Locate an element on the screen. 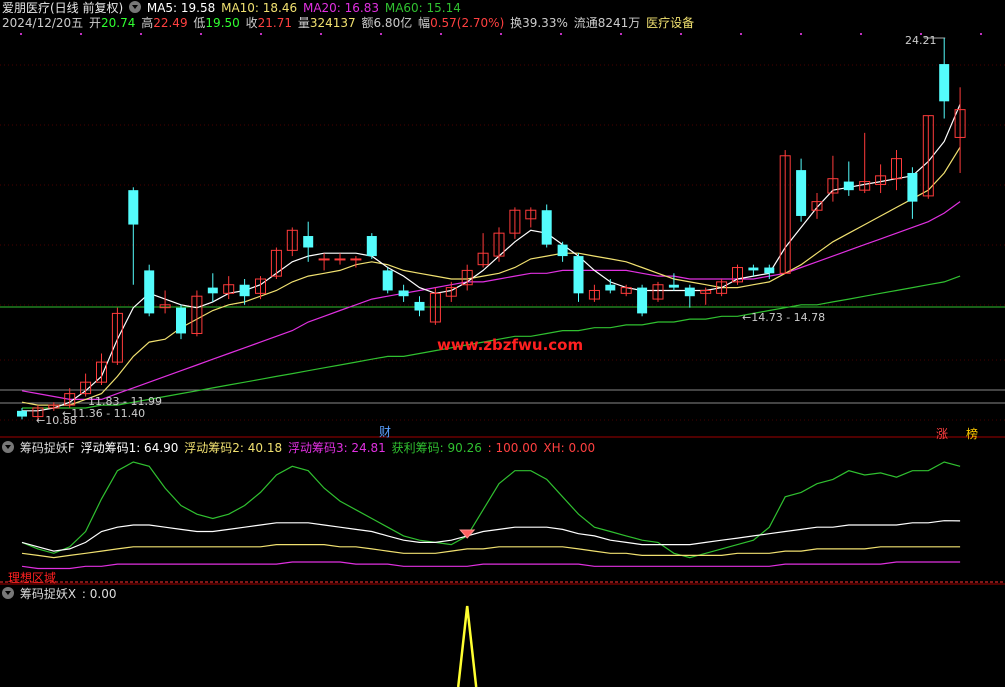 This screenshot has width=1005, height=687. floating-chip-2: 浮动筹码2: 40.18 is located at coordinates (233, 448).